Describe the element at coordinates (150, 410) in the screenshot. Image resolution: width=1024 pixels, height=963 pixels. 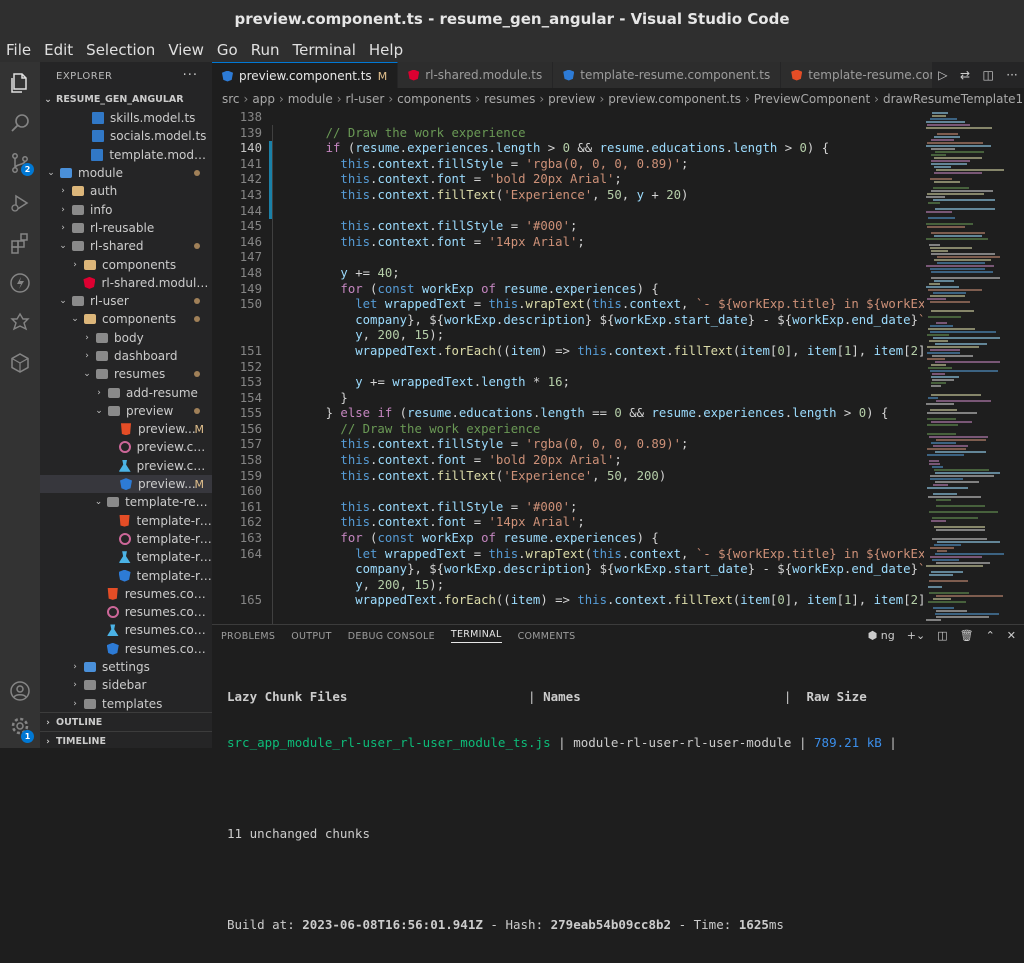
I see `tree-item-label: preview` at that location.